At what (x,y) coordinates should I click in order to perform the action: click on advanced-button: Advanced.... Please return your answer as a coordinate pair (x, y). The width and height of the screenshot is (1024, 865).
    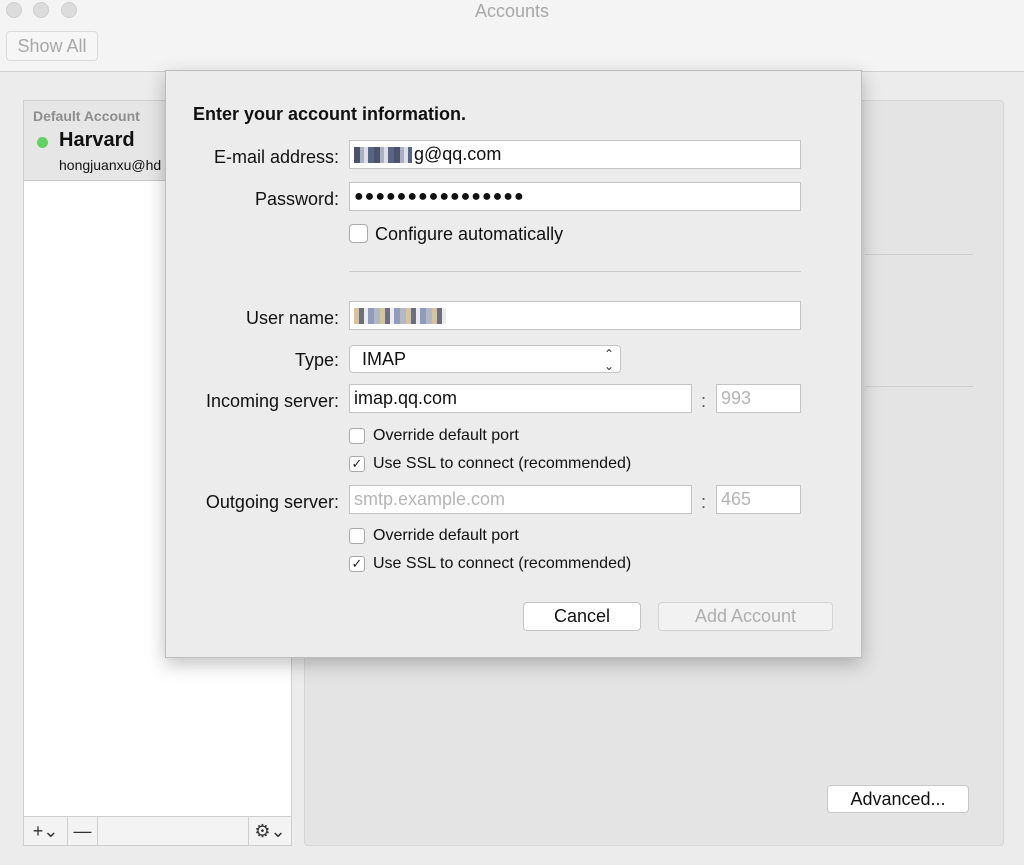
    Looking at the image, I should click on (898, 799).